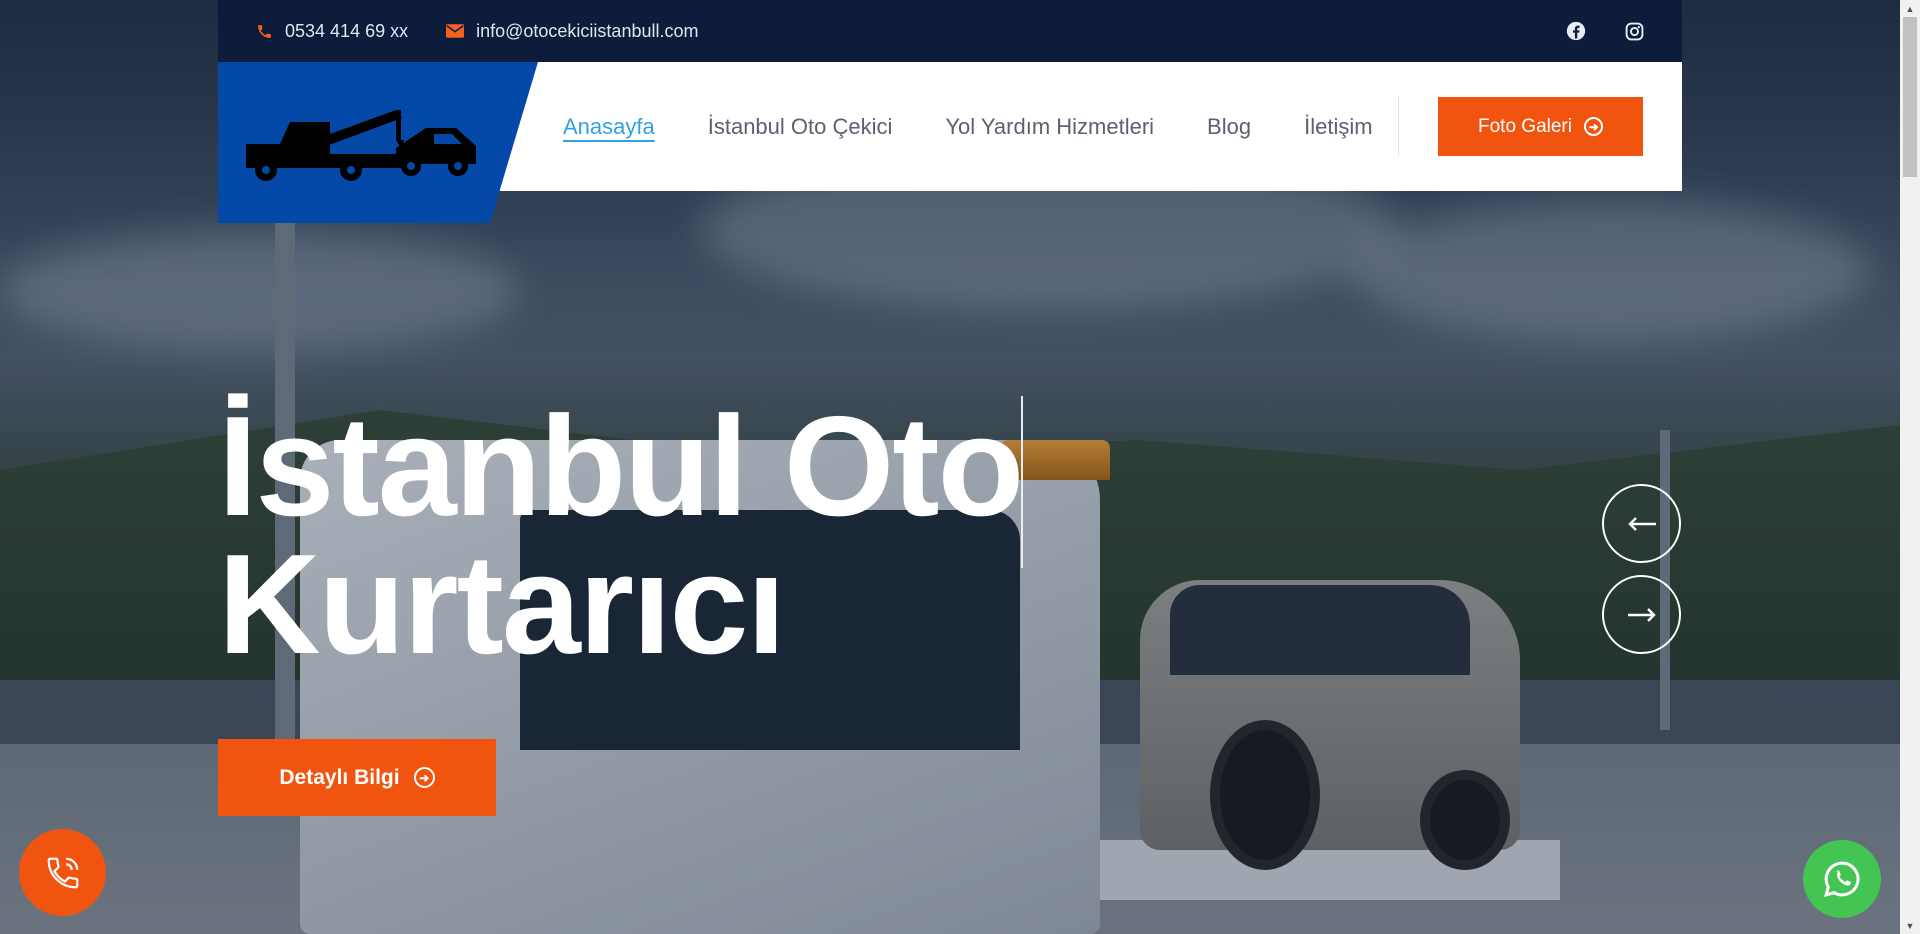  Describe the element at coordinates (1634, 31) in the screenshot. I see `instagram-icon` at that location.